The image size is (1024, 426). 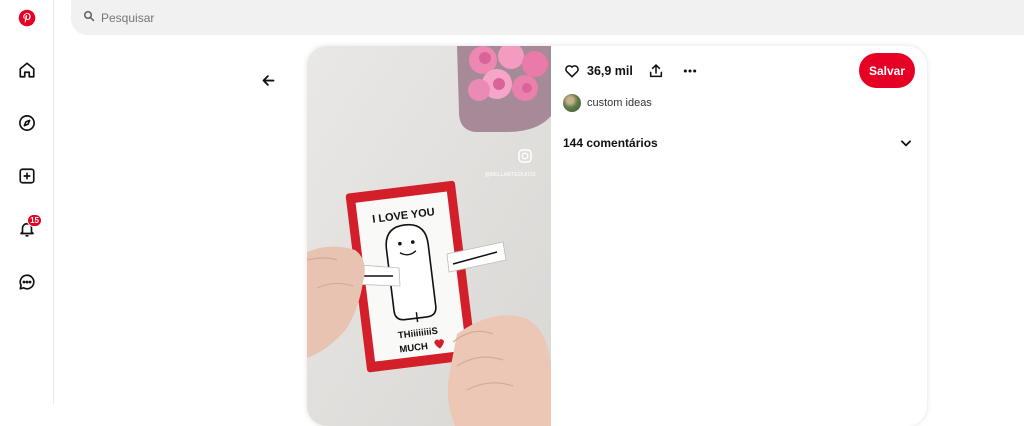 What do you see at coordinates (619, 103) in the screenshot?
I see `creator-name: custom ideas` at bounding box center [619, 103].